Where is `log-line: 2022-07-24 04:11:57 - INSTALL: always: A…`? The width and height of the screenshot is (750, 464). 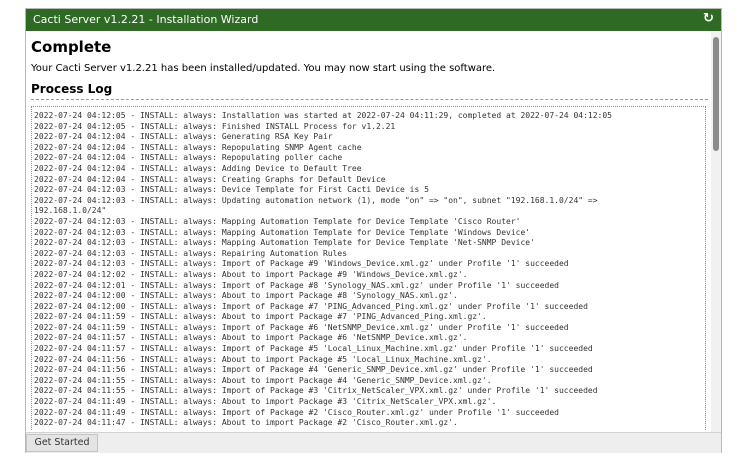 log-line: 2022-07-24 04:11:57 - INSTALL: always: A… is located at coordinates (251, 338).